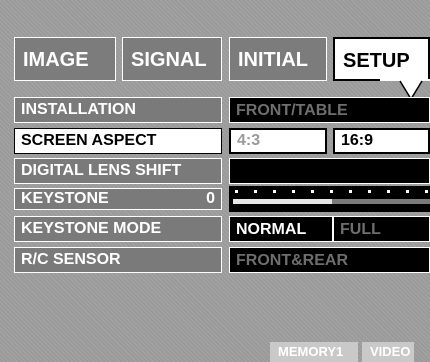  Describe the element at coordinates (78, 109) in the screenshot. I see `installation-label-text: INSTALLATION` at that location.